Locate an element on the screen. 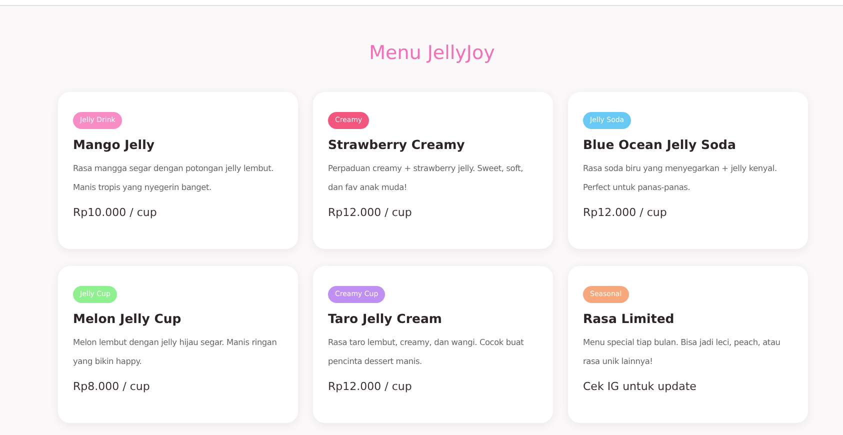 The image size is (843, 435). item-price: Rp10.000 / cup is located at coordinates (115, 212).